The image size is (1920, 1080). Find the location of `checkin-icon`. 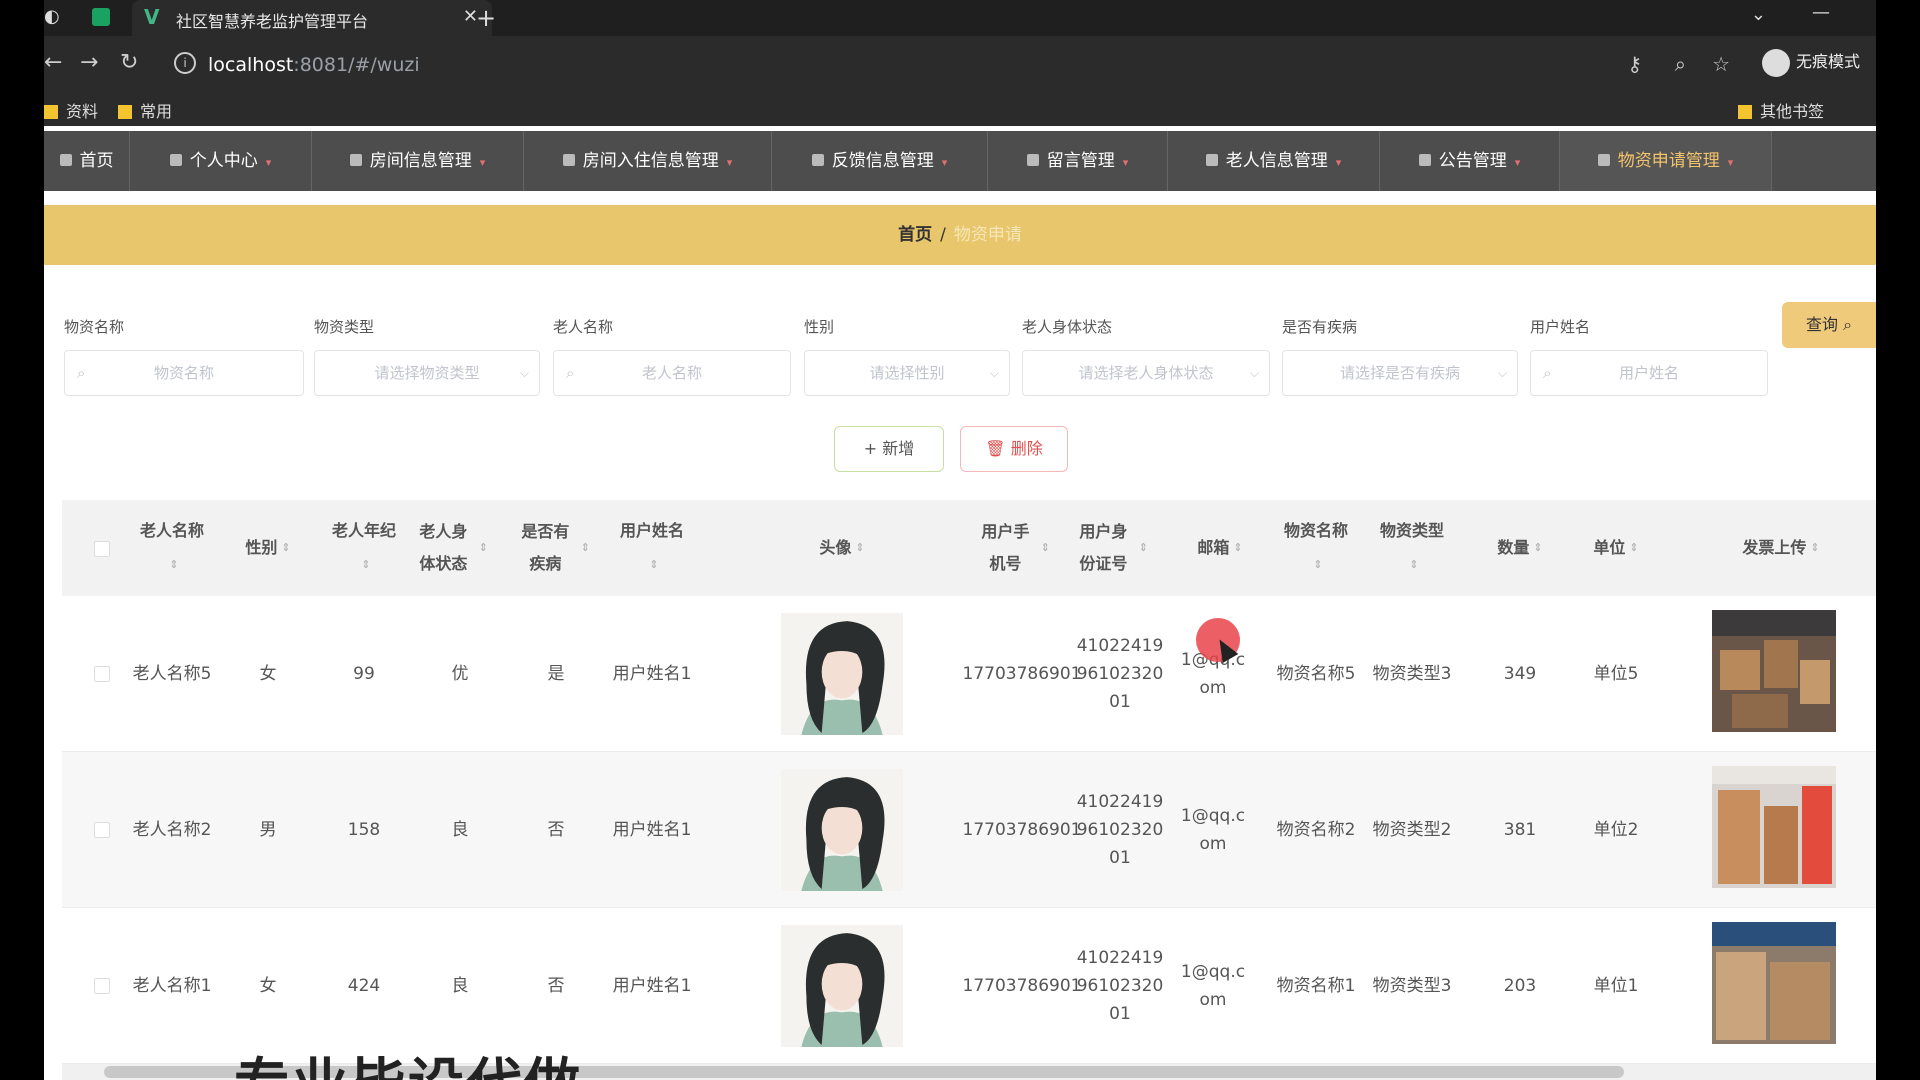

checkin-icon is located at coordinates (568, 160).